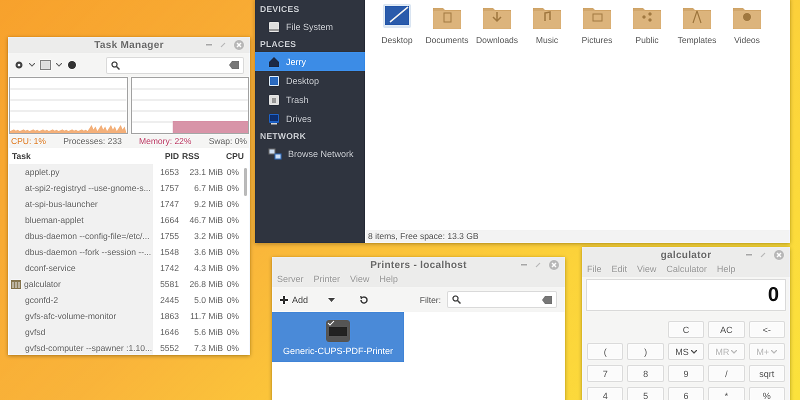 Image resolution: width=800 pixels, height=400 pixels. Describe the element at coordinates (278, 44) in the screenshot. I see `sidebar-heading: PLACES` at that location.